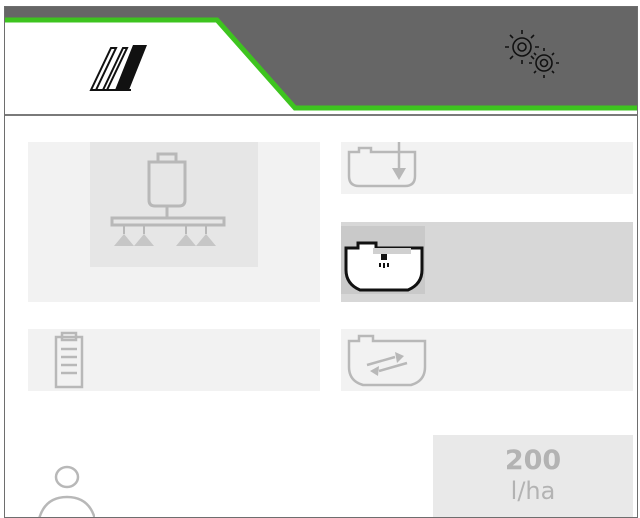  What do you see at coordinates (69, 360) in the screenshot?
I see `clipboard-icon` at bounding box center [69, 360].